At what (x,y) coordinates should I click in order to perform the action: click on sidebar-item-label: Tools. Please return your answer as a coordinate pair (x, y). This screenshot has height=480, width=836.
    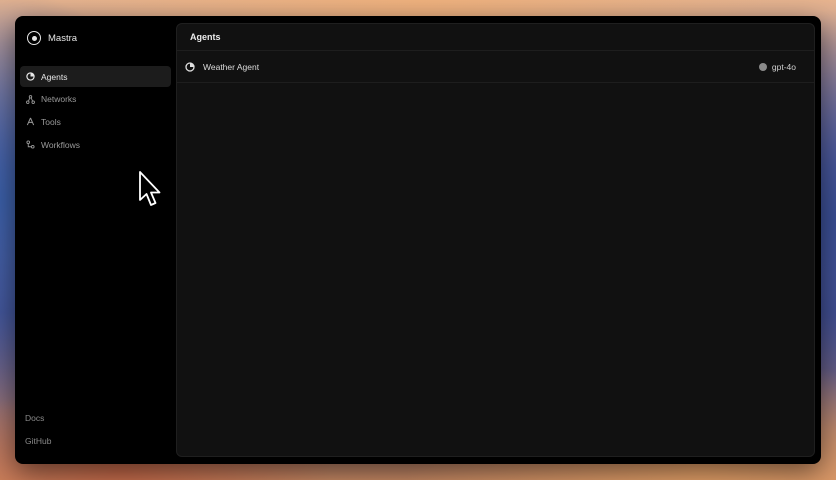
    Looking at the image, I should click on (51, 121).